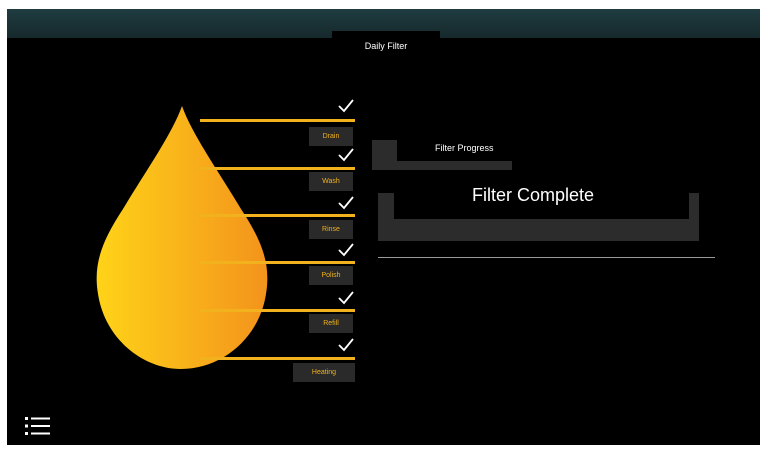  Describe the element at coordinates (331, 275) in the screenshot. I see `step-label-polish: Polish` at that location.